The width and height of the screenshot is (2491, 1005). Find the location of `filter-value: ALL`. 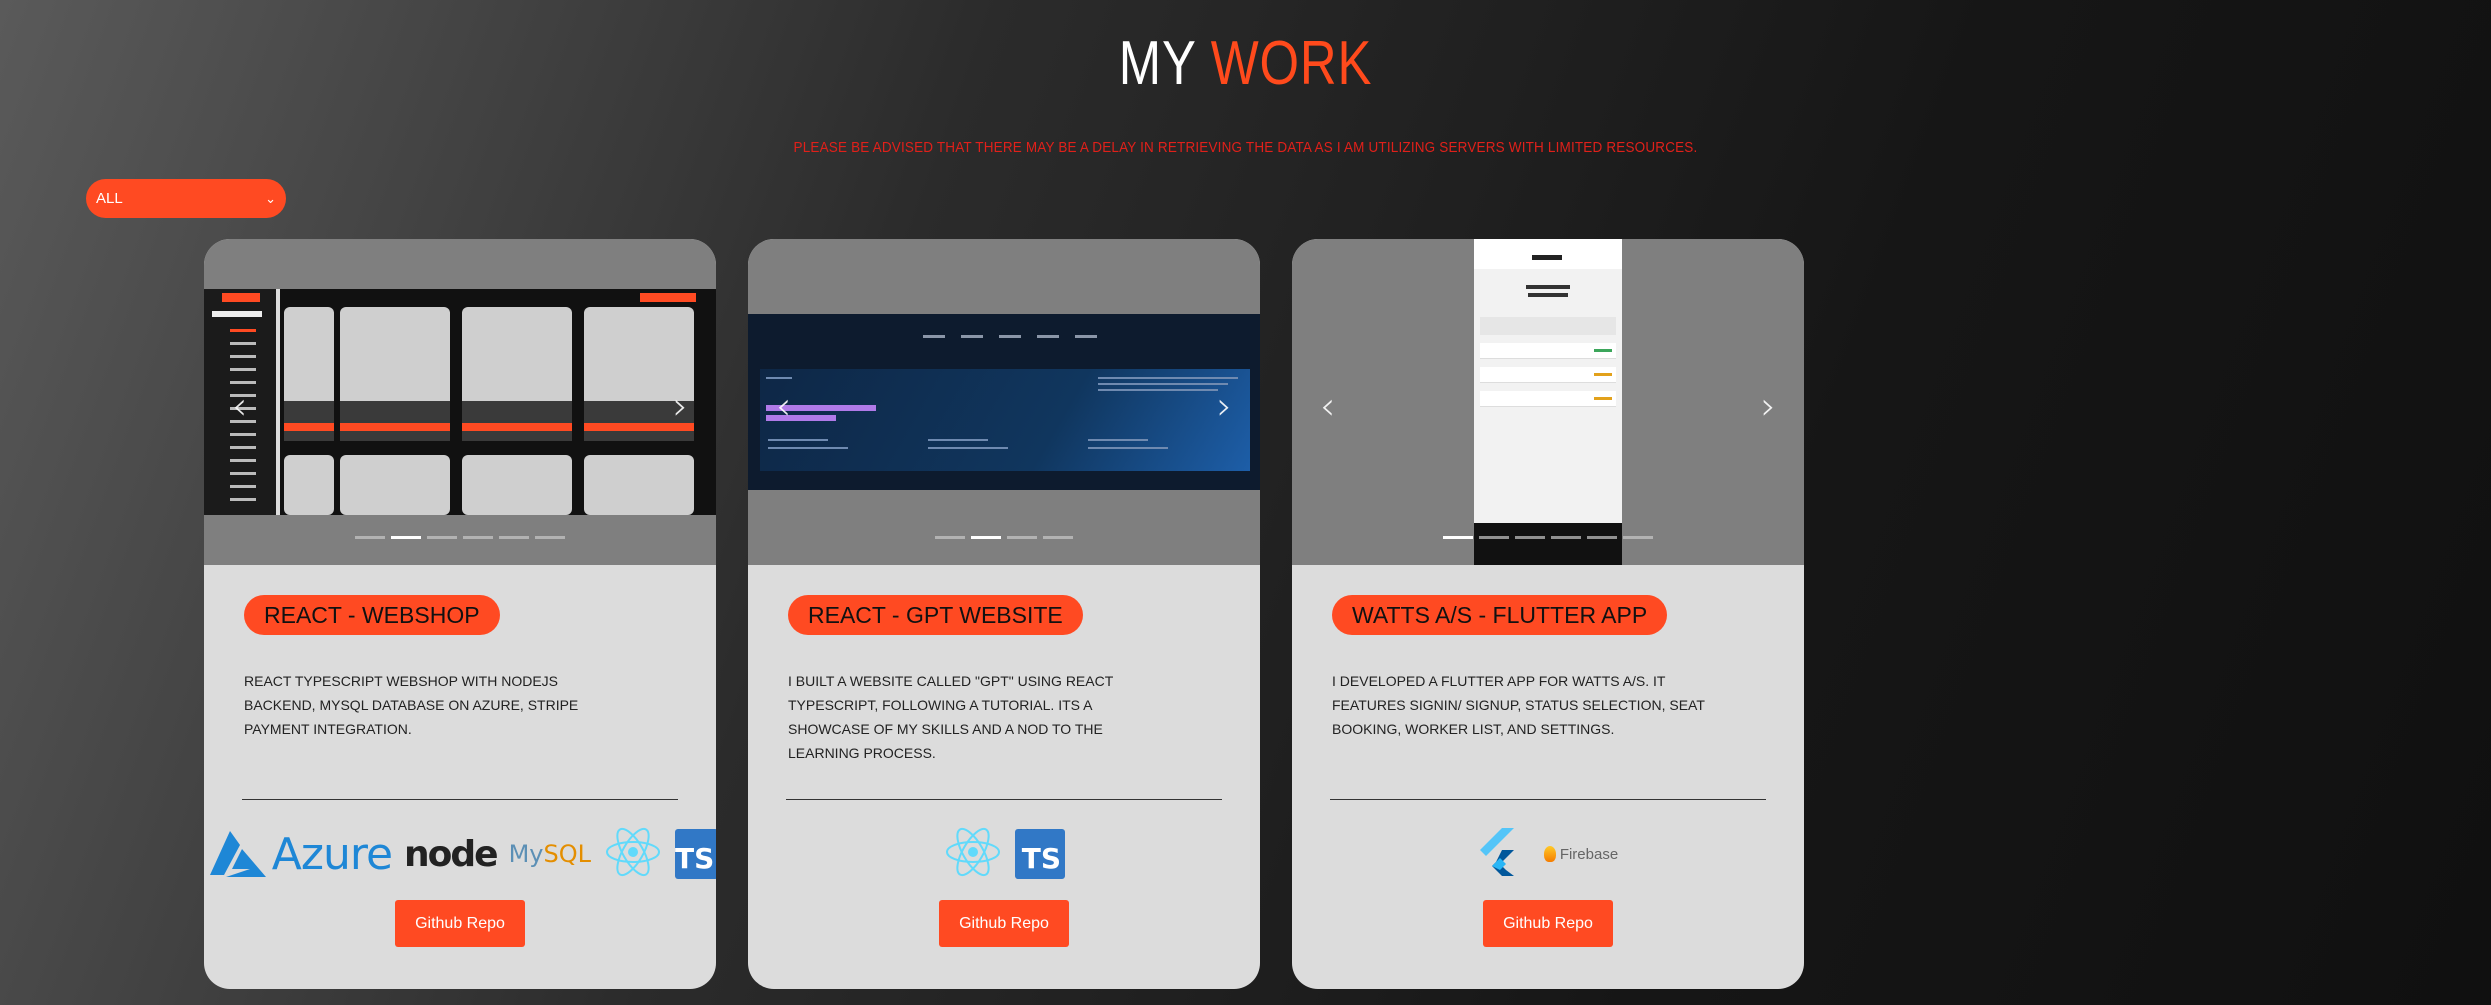

filter-value: ALL is located at coordinates (109, 198).